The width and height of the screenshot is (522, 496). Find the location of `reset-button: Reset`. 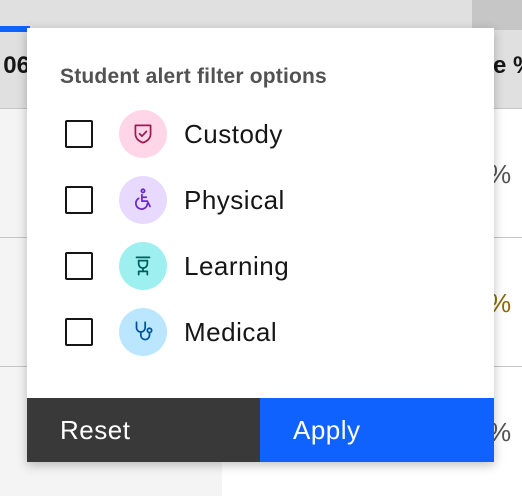

reset-button: Reset is located at coordinates (143, 430).